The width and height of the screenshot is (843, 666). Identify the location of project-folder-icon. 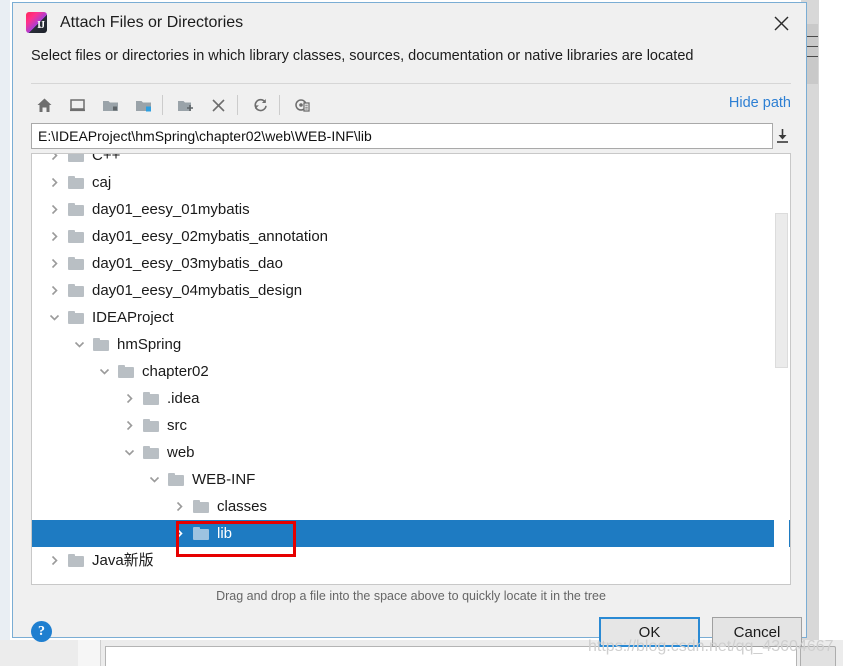
(110, 105).